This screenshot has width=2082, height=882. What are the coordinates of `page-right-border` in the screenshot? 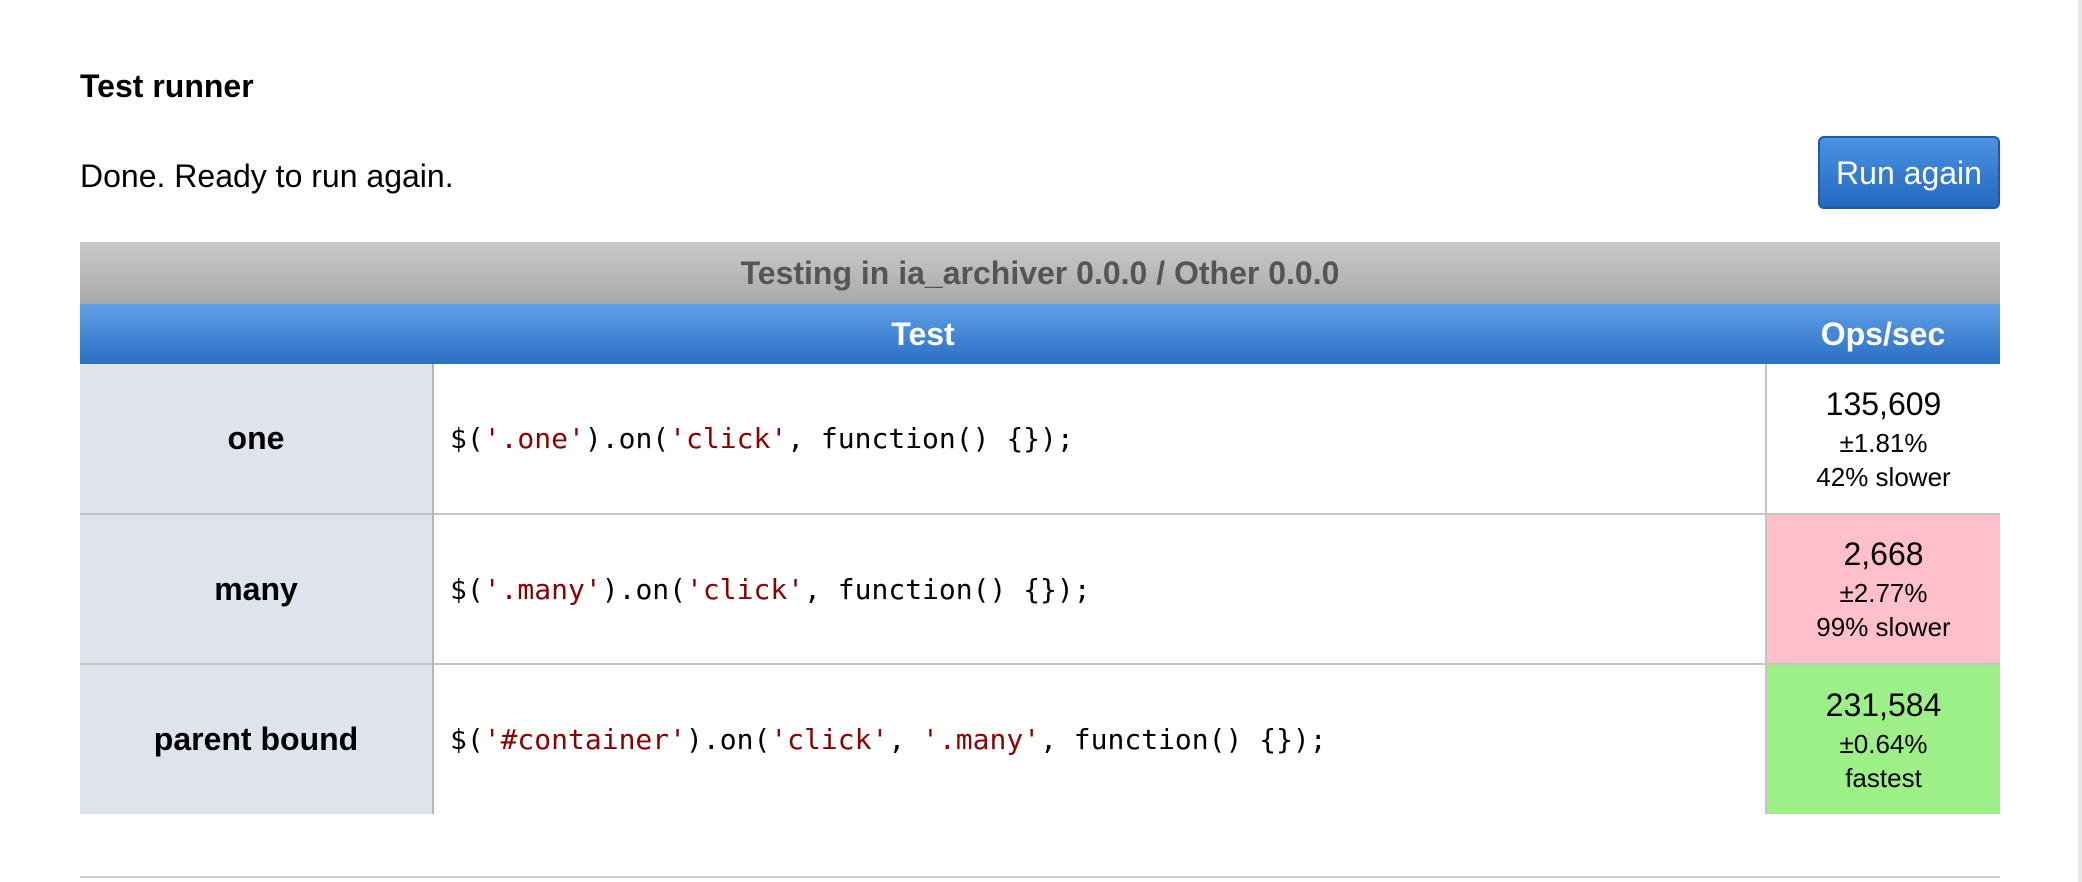 It's located at (2080, 441).